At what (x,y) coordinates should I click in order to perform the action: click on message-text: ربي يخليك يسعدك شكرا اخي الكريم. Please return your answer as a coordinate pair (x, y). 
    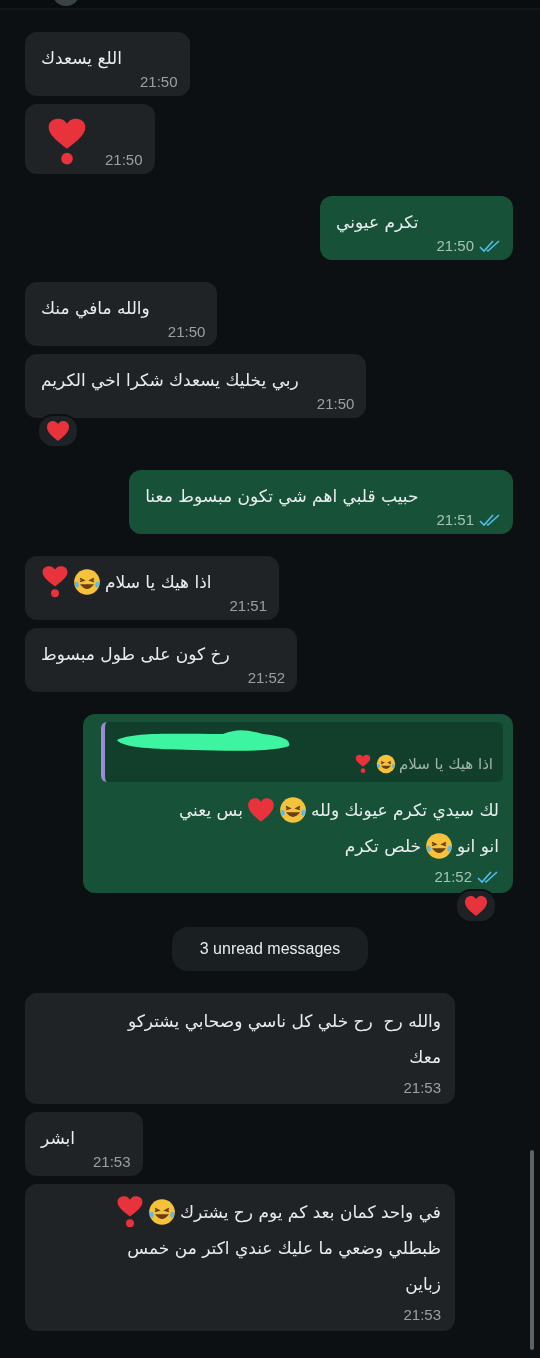
    Looking at the image, I should click on (170, 381).